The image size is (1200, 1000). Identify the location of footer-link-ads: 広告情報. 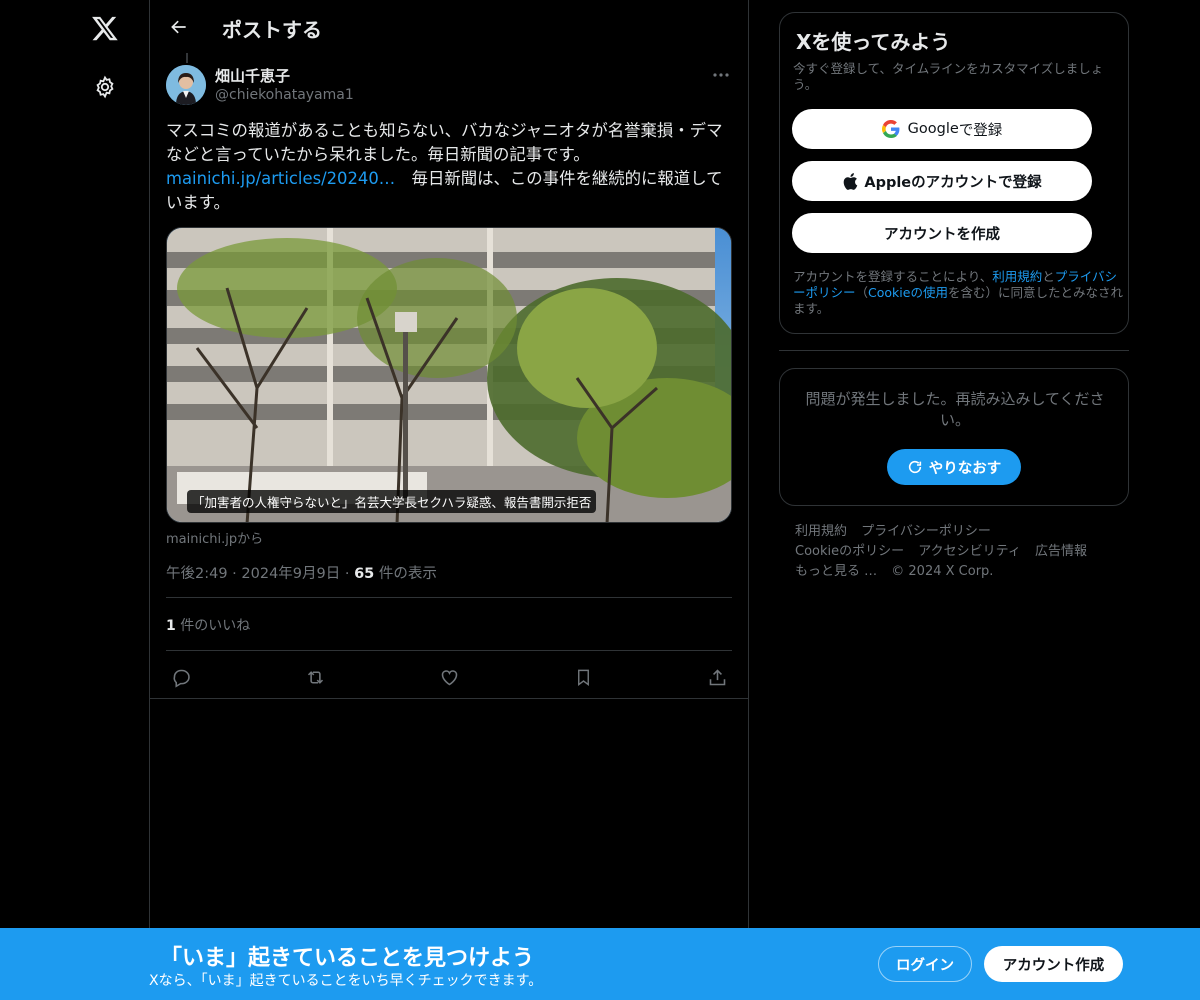
(1061, 551).